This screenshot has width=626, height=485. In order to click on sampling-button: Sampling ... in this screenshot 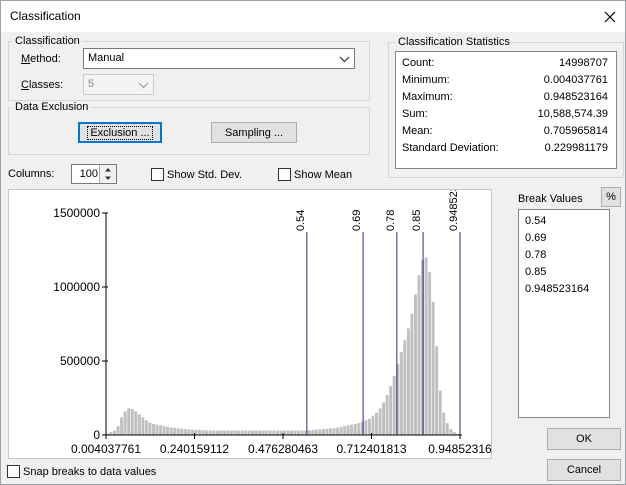, I will do `click(254, 132)`.